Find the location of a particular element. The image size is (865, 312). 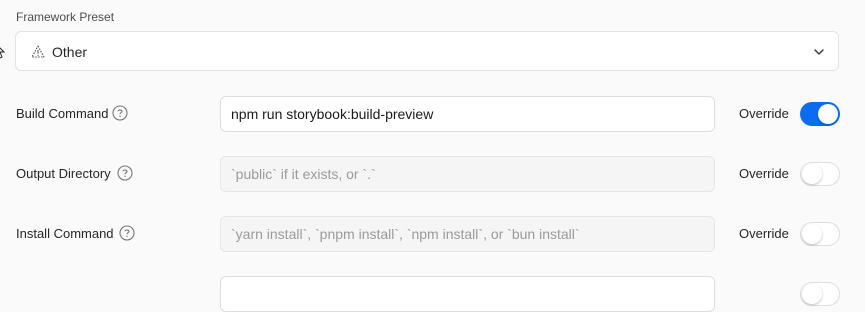

install-command-input is located at coordinates (467, 234).